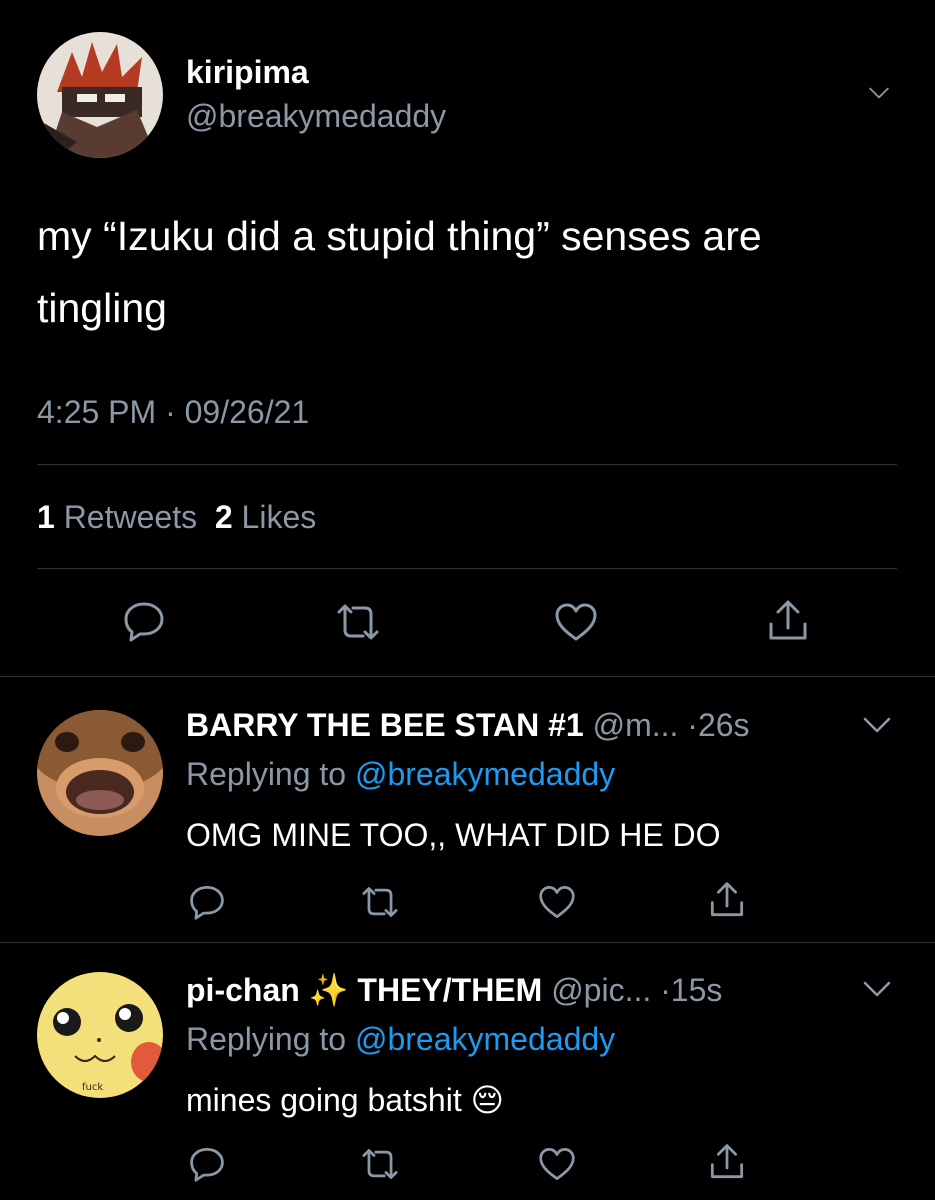  I want to click on tweet-stats: 1 Retweets 2 Likes, so click(176, 517).